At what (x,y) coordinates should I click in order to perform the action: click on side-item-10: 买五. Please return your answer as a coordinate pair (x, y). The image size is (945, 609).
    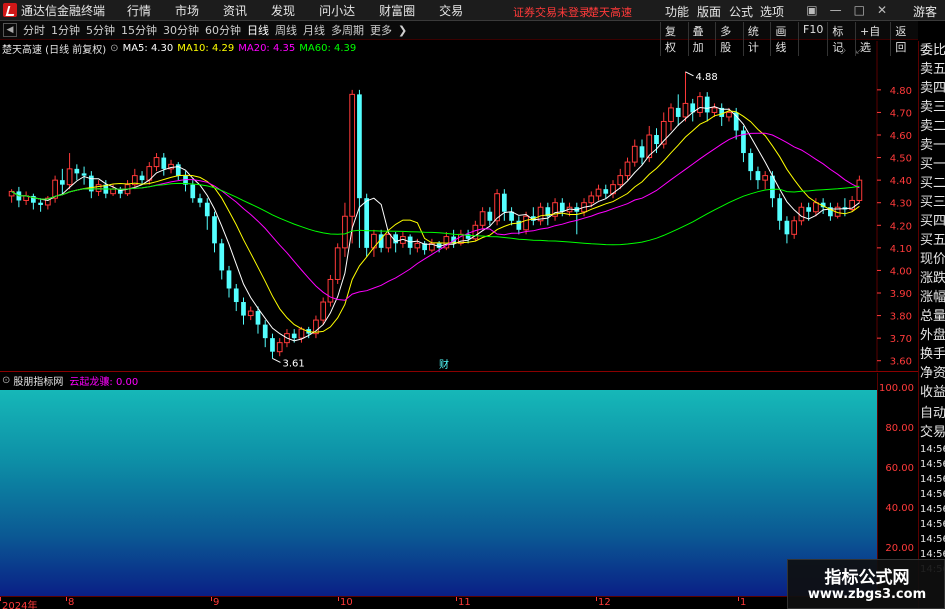
    Looking at the image, I should click on (932, 240).